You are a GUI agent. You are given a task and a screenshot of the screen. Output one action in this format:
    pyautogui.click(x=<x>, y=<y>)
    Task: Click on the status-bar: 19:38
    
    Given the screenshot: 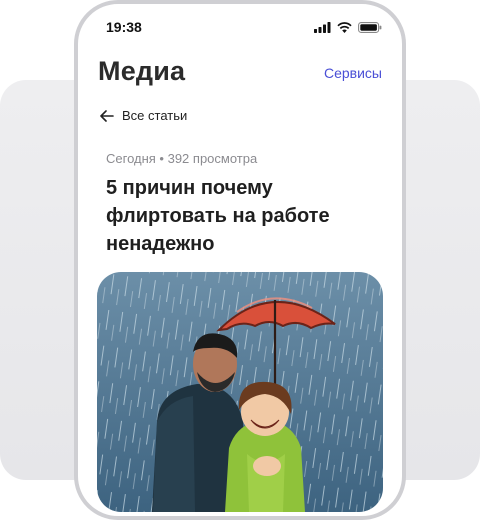 What is the action you would take?
    pyautogui.click(x=240, y=24)
    